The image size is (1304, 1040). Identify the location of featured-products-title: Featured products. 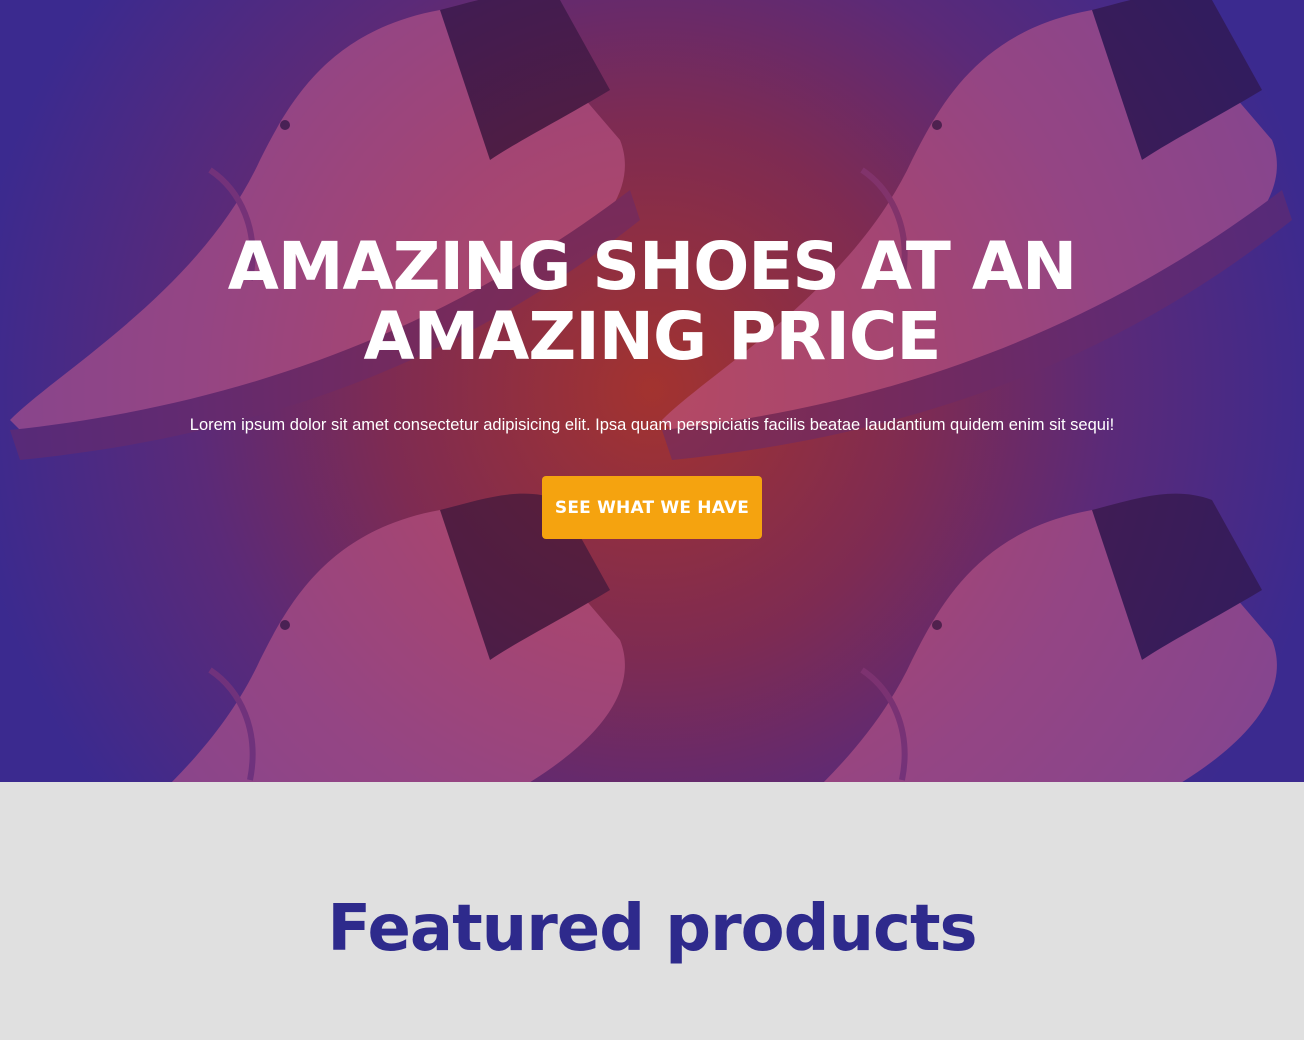
(652, 929).